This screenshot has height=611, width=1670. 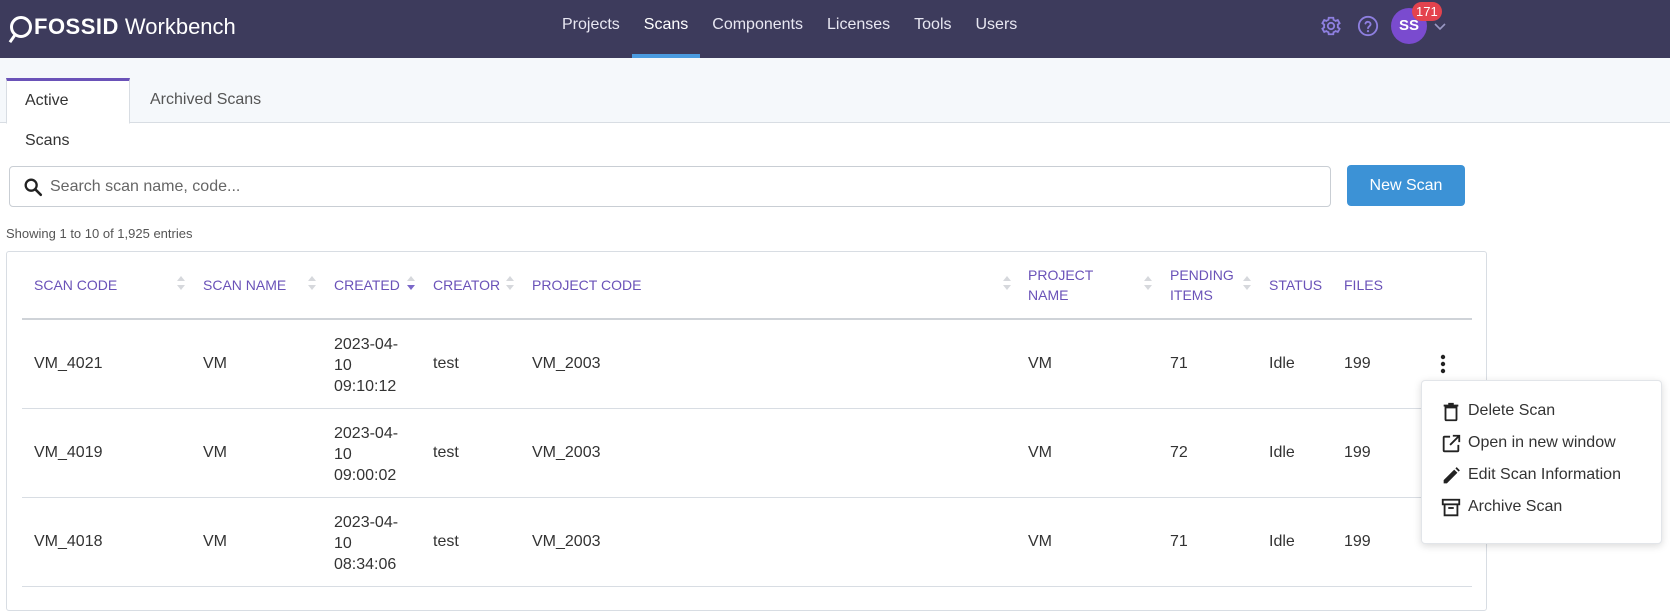 I want to click on tab-archived-scans: Archived Scans, so click(x=205, y=101).